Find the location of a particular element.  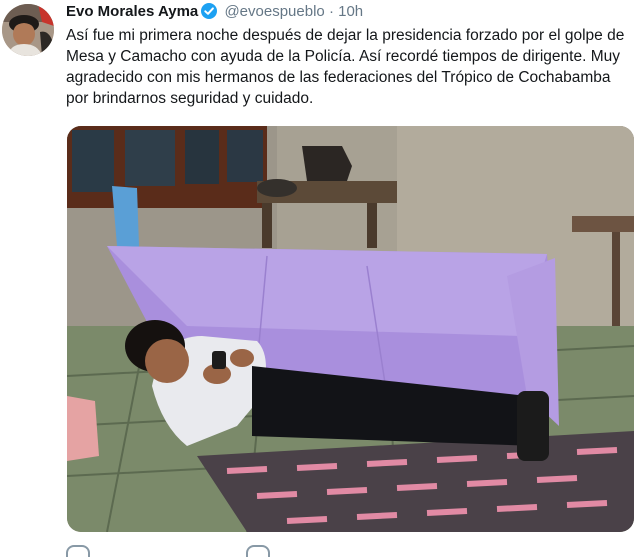

author-name: Evo Morales Ayma is located at coordinates (132, 11).